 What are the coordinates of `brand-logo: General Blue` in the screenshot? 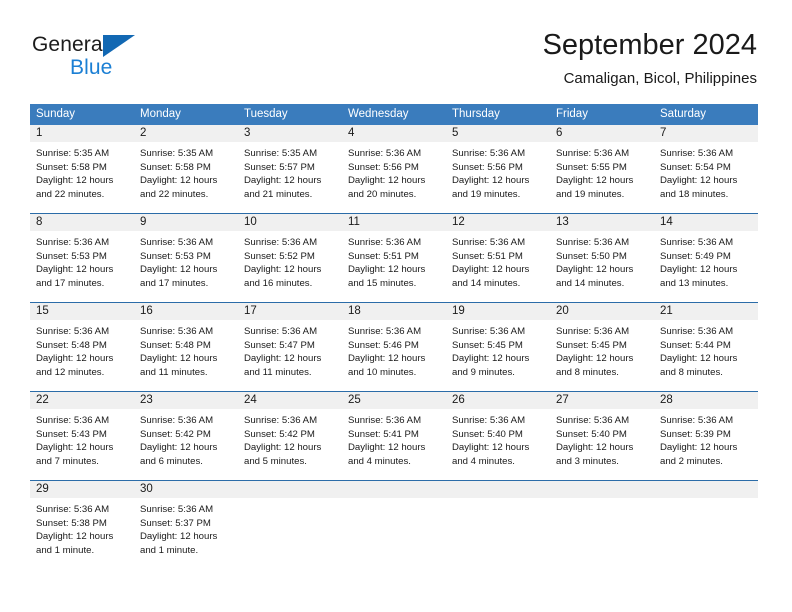 It's located at (147, 56).